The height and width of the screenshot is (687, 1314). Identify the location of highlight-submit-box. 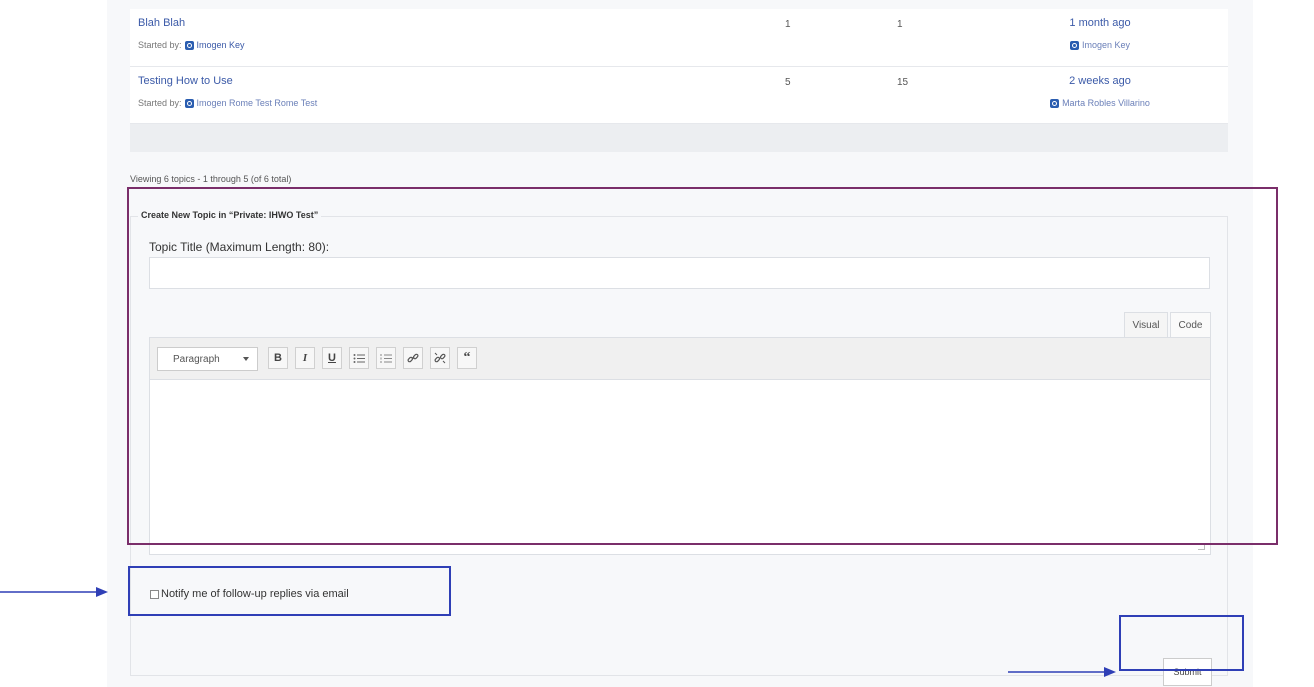
(1181, 643).